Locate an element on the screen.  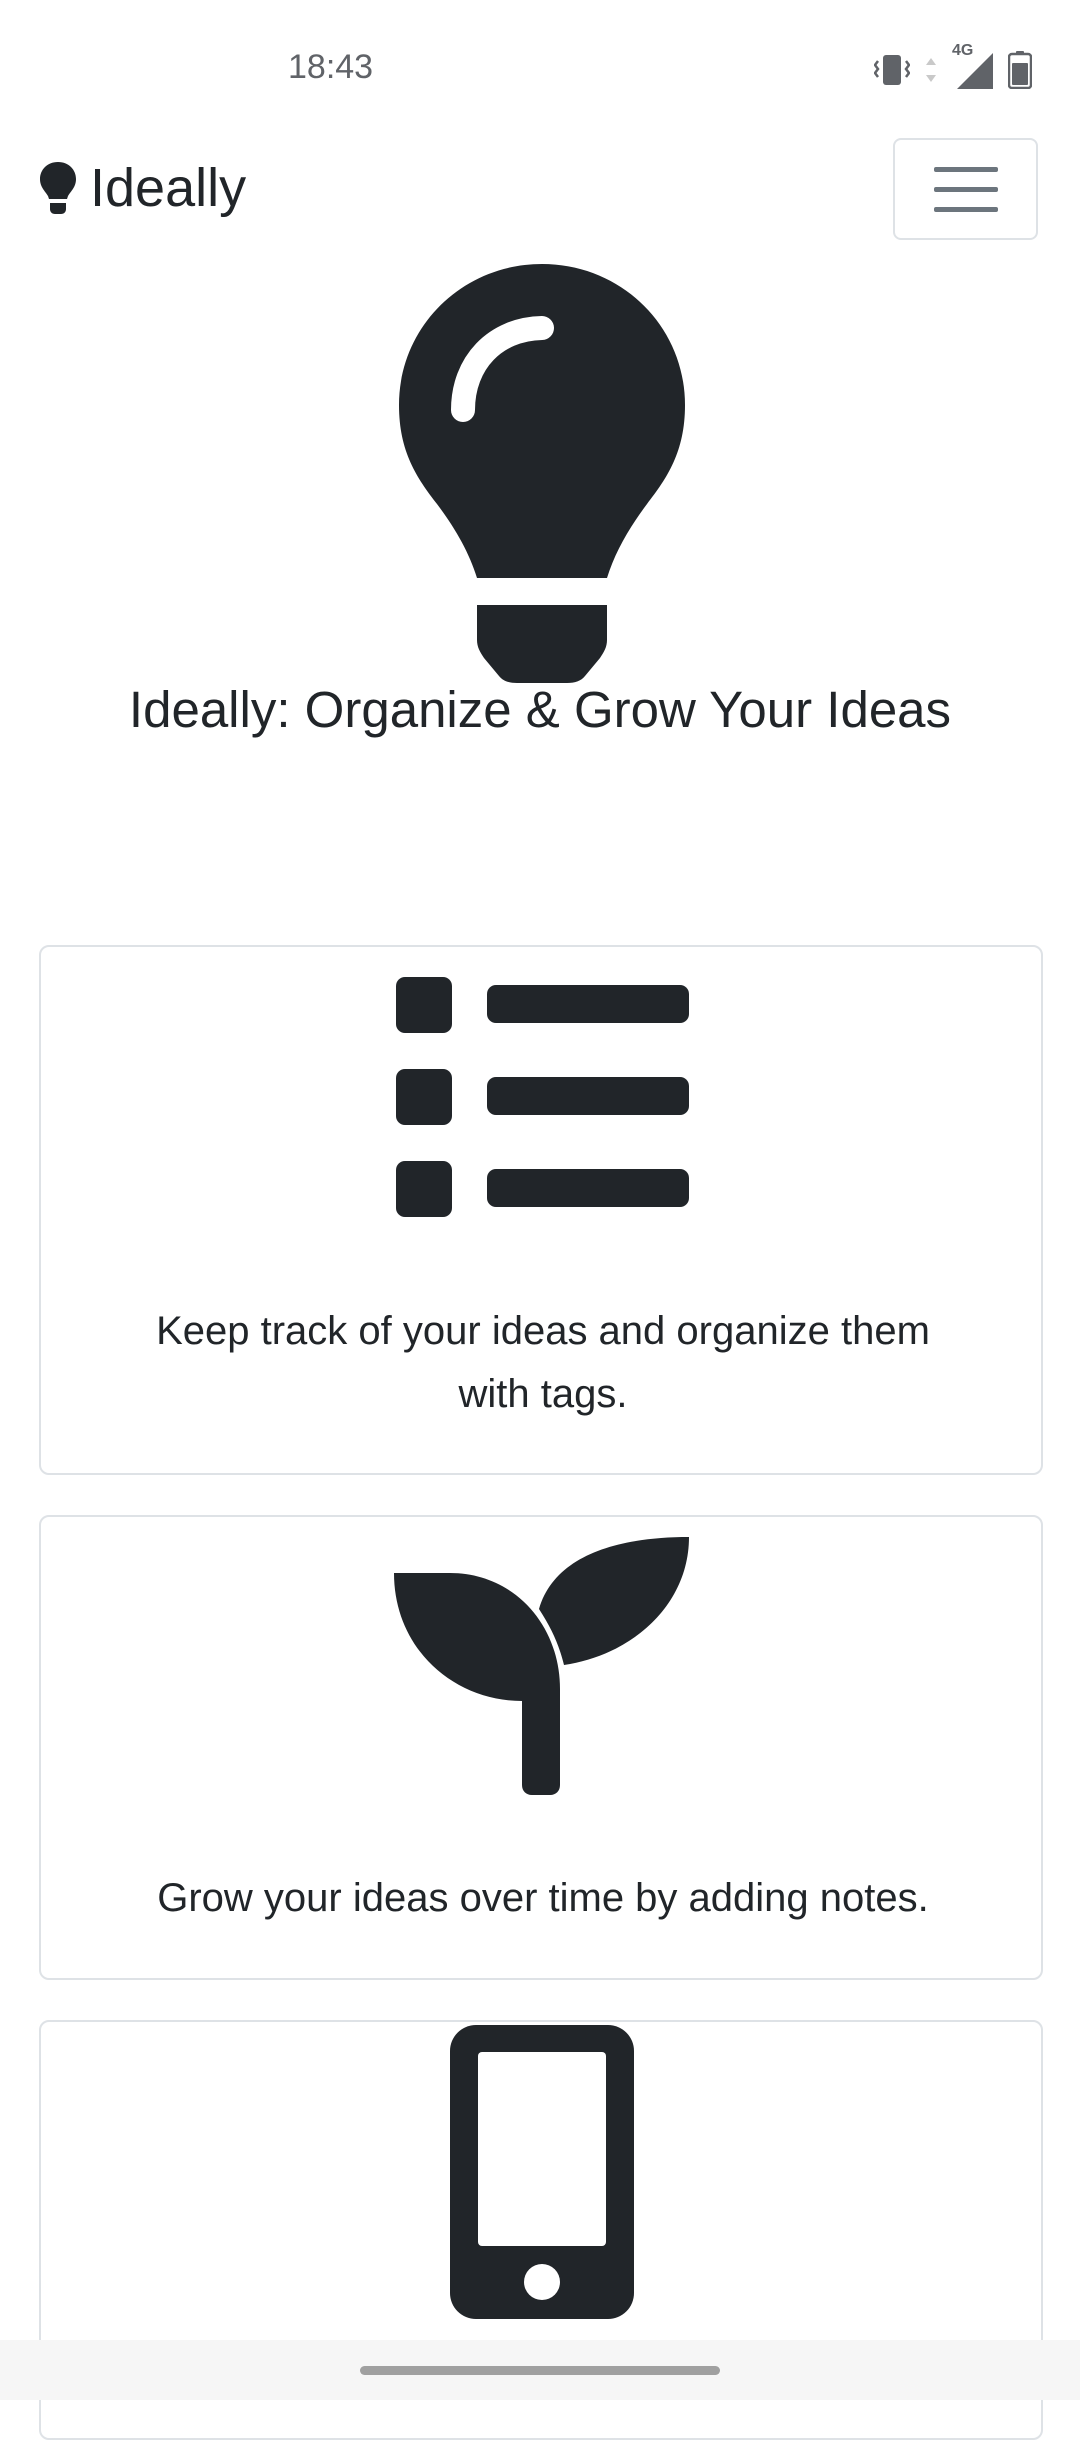
battery-icon is located at coordinates (1020, 70).